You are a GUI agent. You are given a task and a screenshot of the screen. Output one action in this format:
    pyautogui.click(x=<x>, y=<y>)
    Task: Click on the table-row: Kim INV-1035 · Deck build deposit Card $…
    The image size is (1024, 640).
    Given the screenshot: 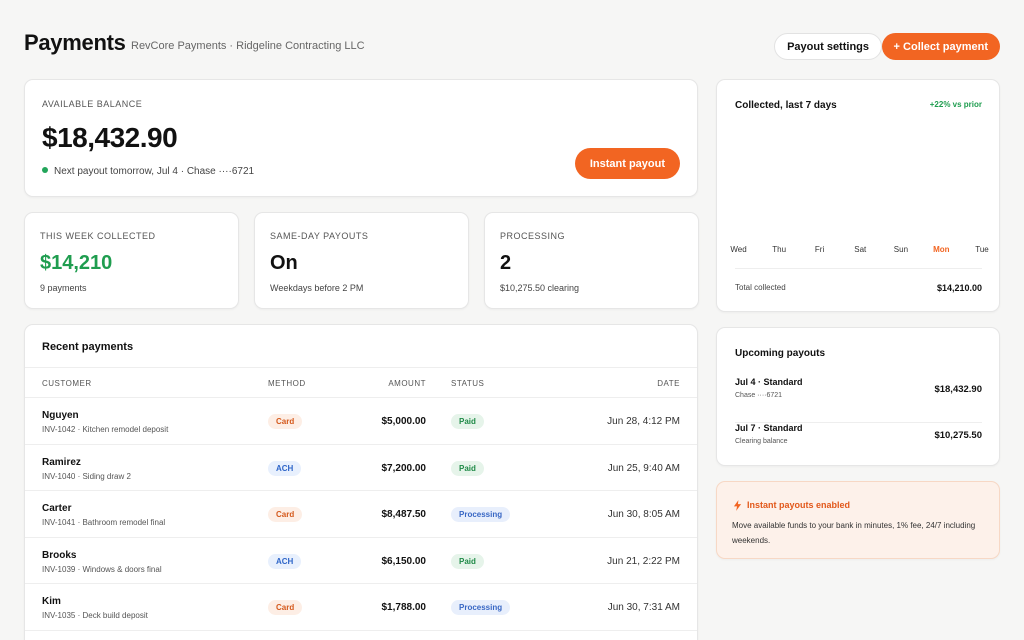 What is the action you would take?
    pyautogui.click(x=361, y=607)
    